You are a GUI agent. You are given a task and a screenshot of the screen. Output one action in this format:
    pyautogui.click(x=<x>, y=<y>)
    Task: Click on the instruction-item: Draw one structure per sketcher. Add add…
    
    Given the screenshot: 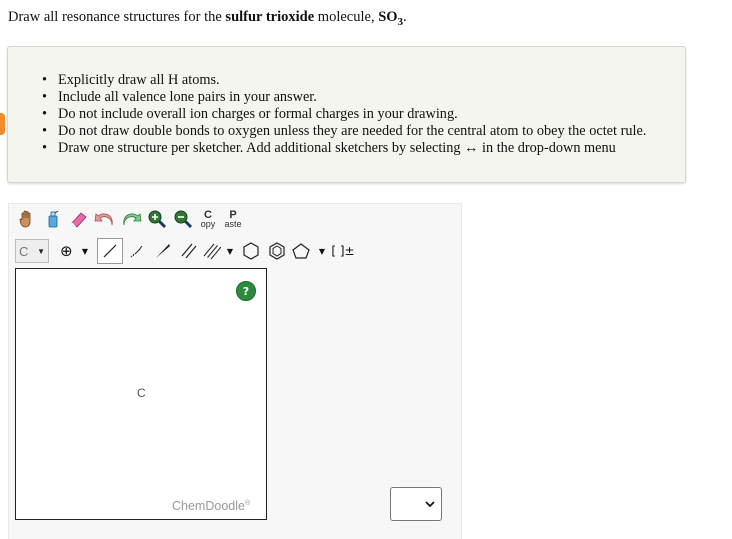 What is the action you would take?
    pyautogui.click(x=344, y=148)
    